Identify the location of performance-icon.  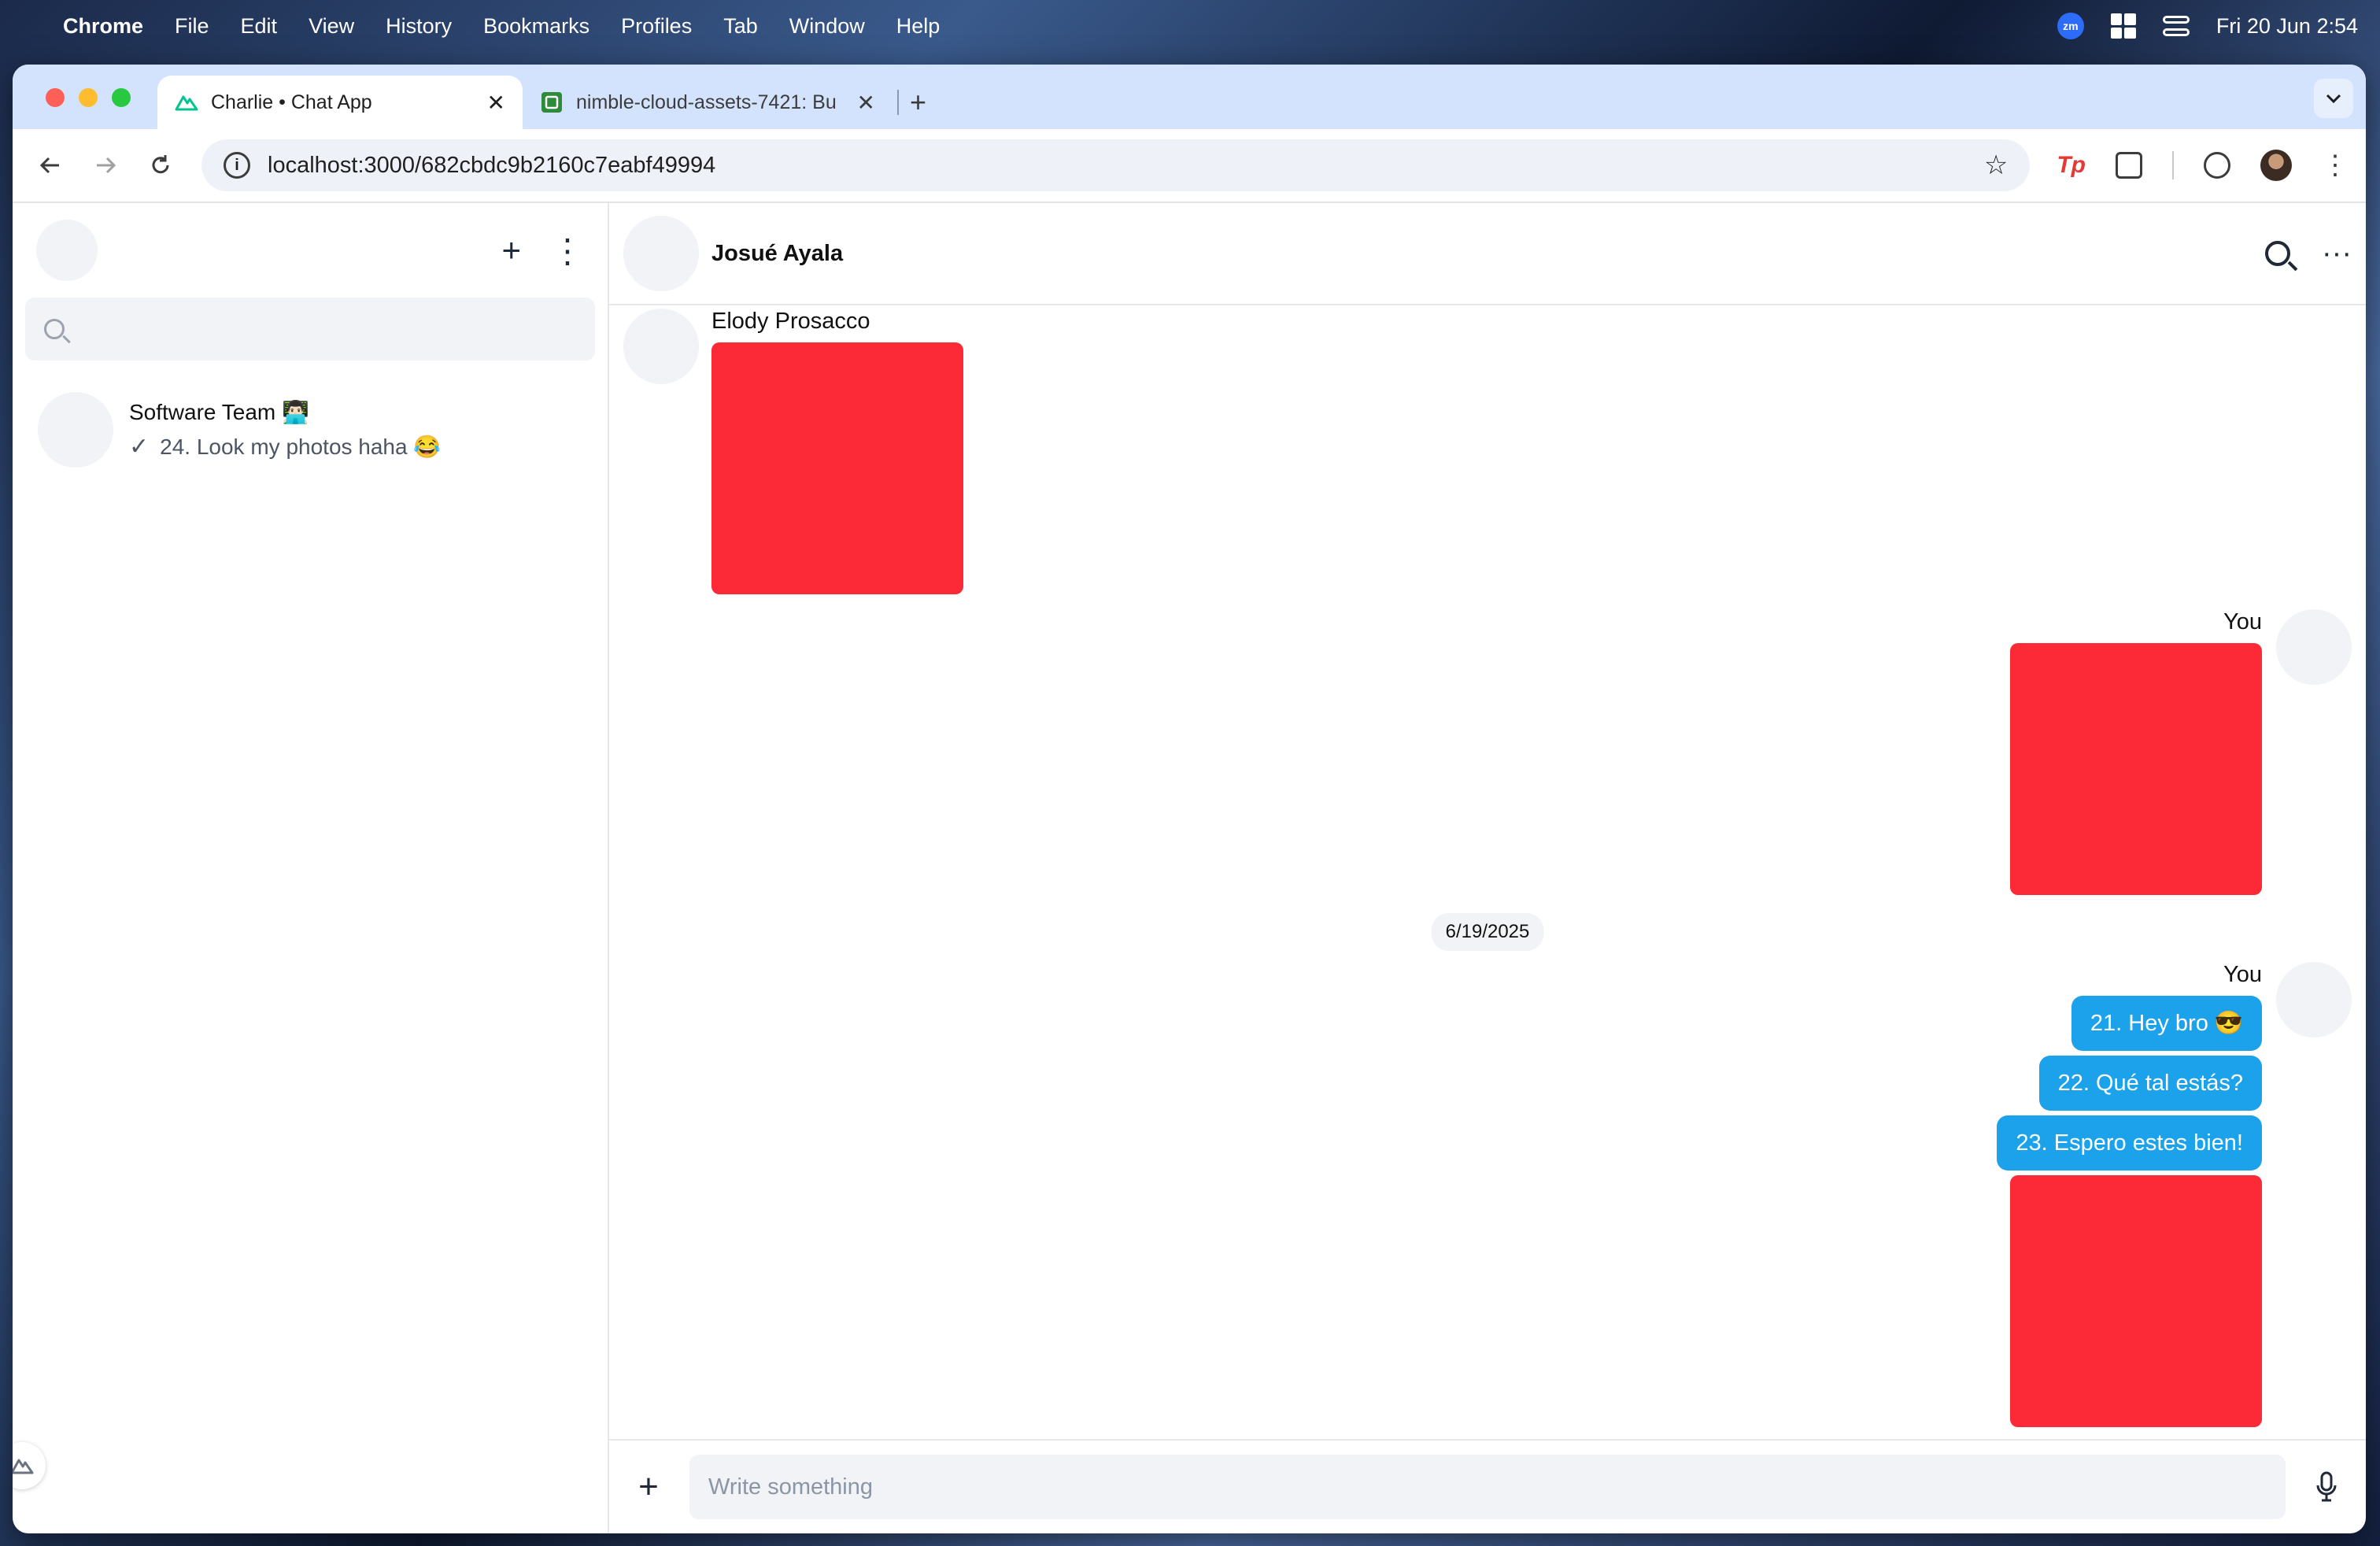
(2217, 165).